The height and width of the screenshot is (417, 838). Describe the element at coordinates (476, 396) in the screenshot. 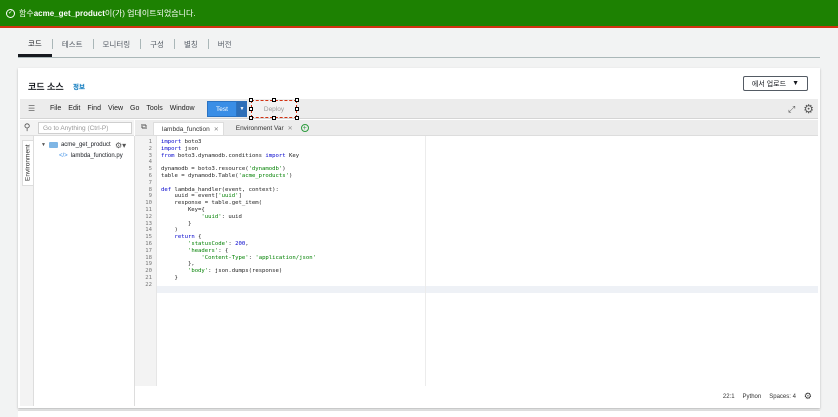

I see `editor-status-bar: 22:1 Python Spaces: 4 ⚙` at that location.